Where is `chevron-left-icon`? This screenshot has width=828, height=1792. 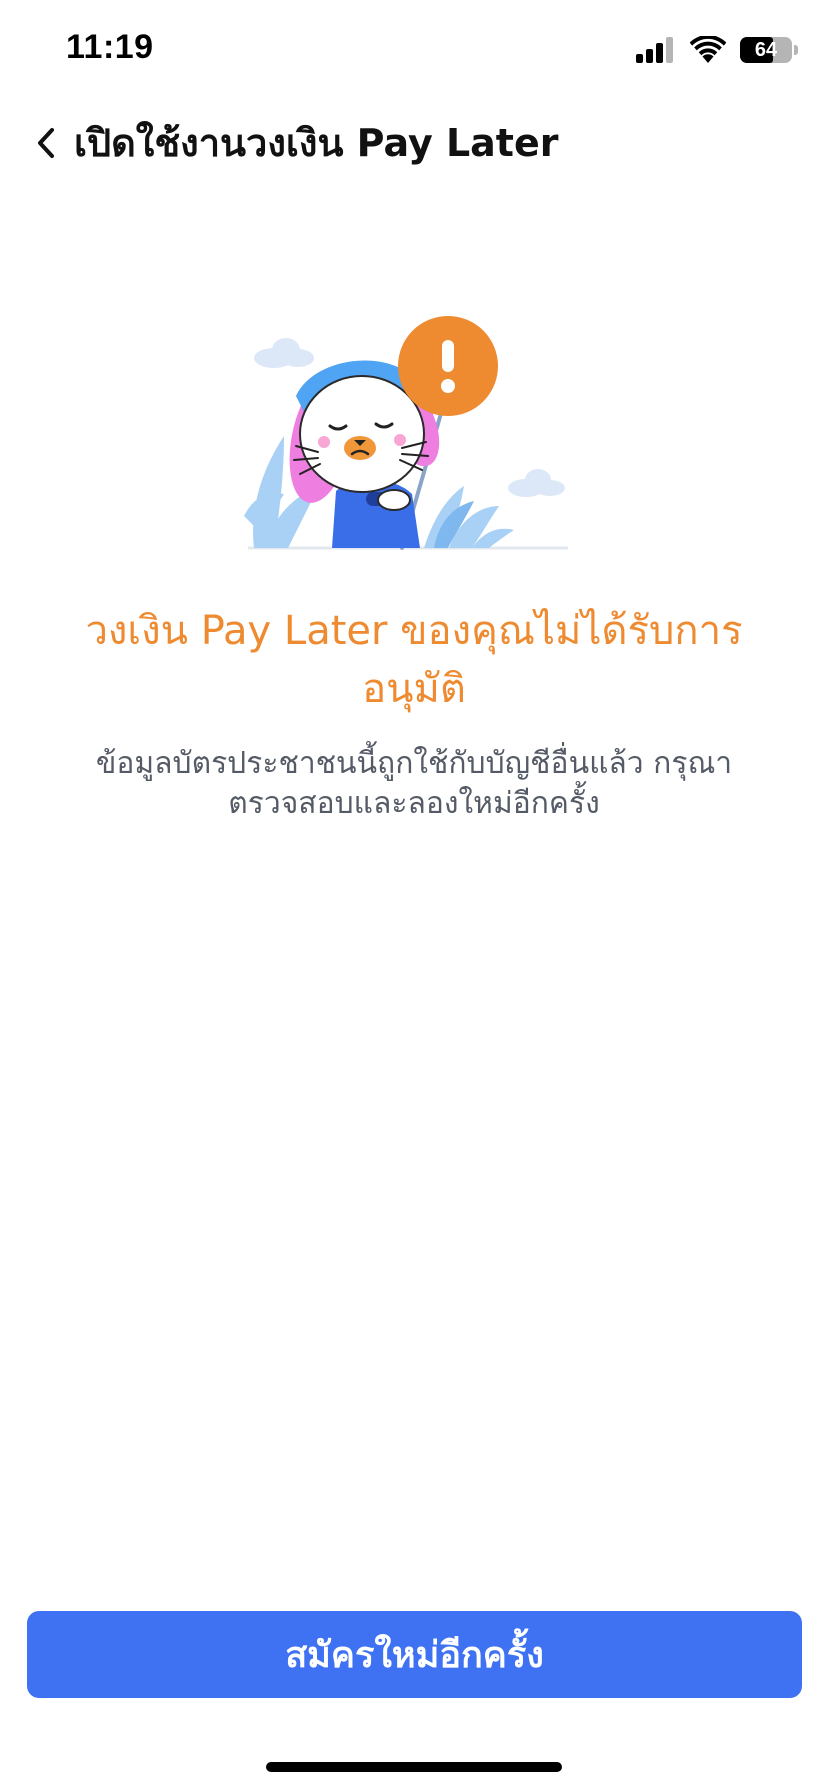 chevron-left-icon is located at coordinates (46, 143).